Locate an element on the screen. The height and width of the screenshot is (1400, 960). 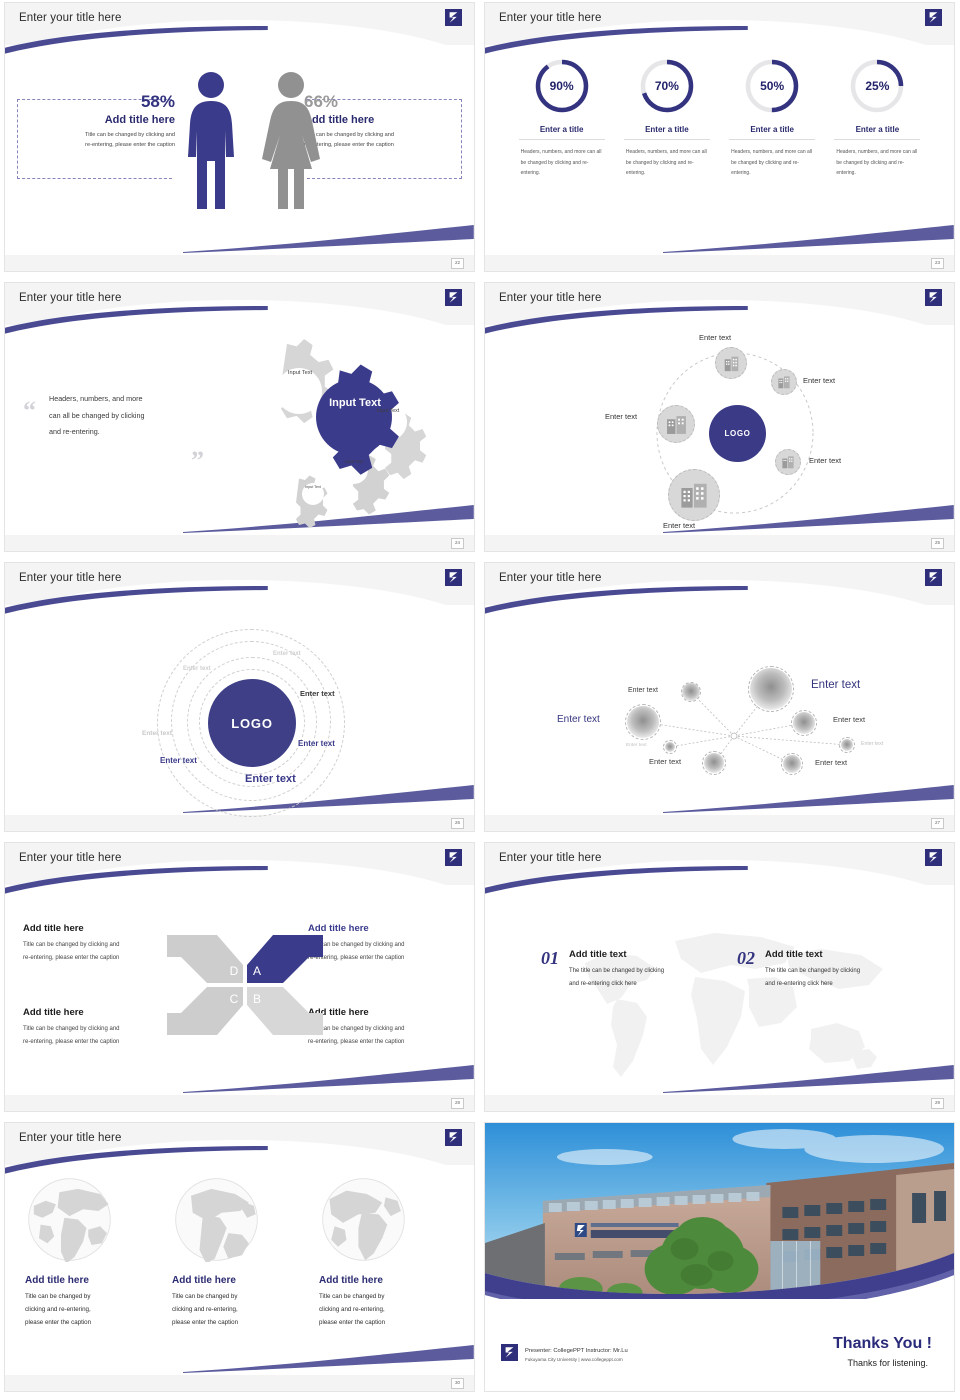
svg-text: C is located at coordinates (234, 999).